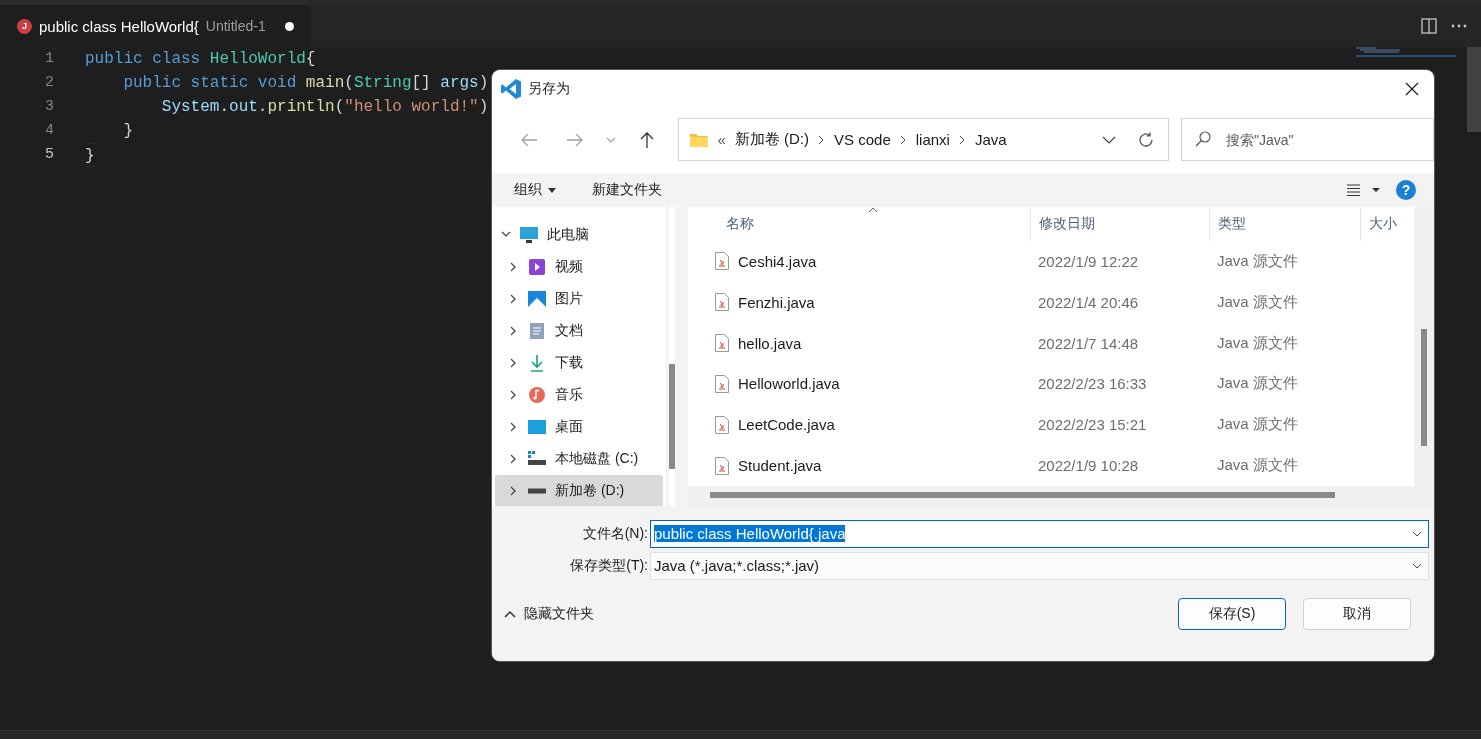 This screenshot has width=1481, height=739. I want to click on more-actions-icon, so click(1459, 26).